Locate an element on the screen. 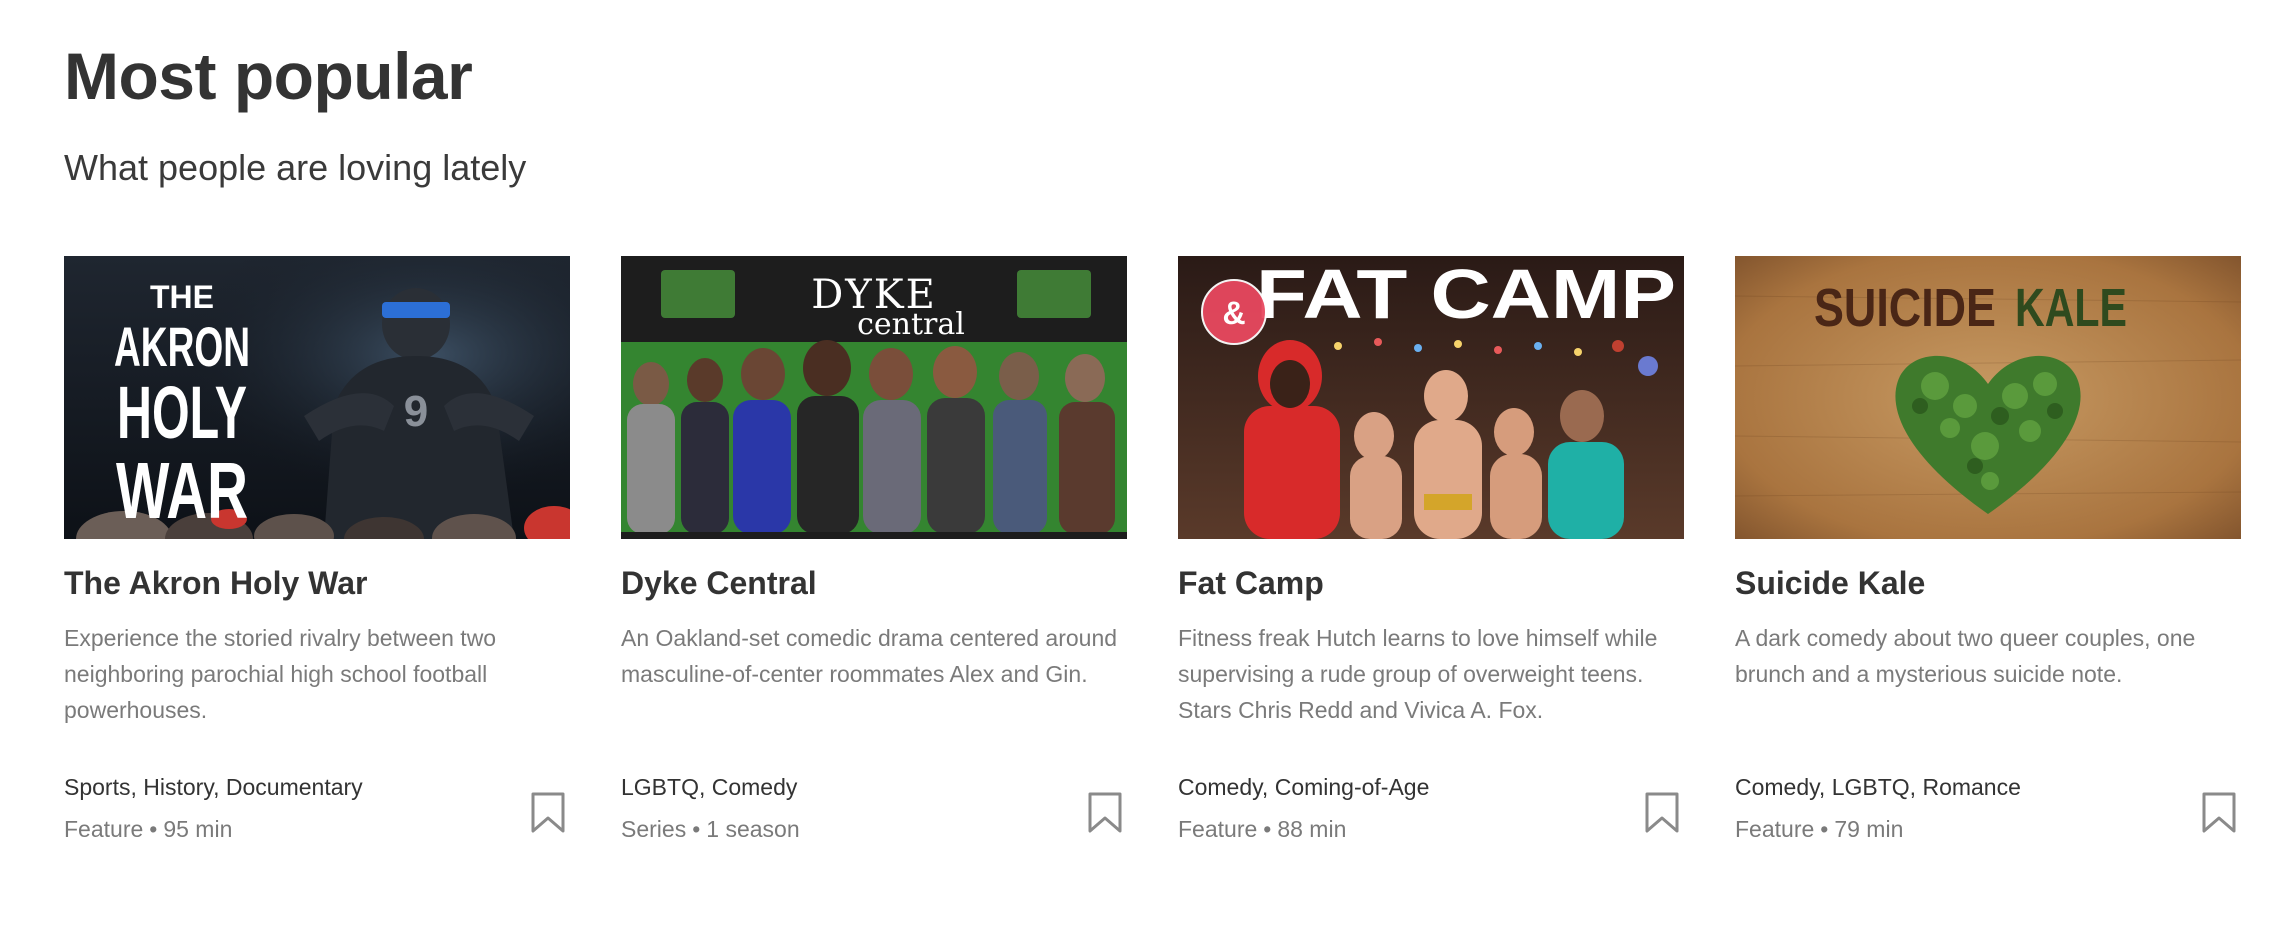 This screenshot has height=930, width=2294. card-type: Series is located at coordinates (654, 829).